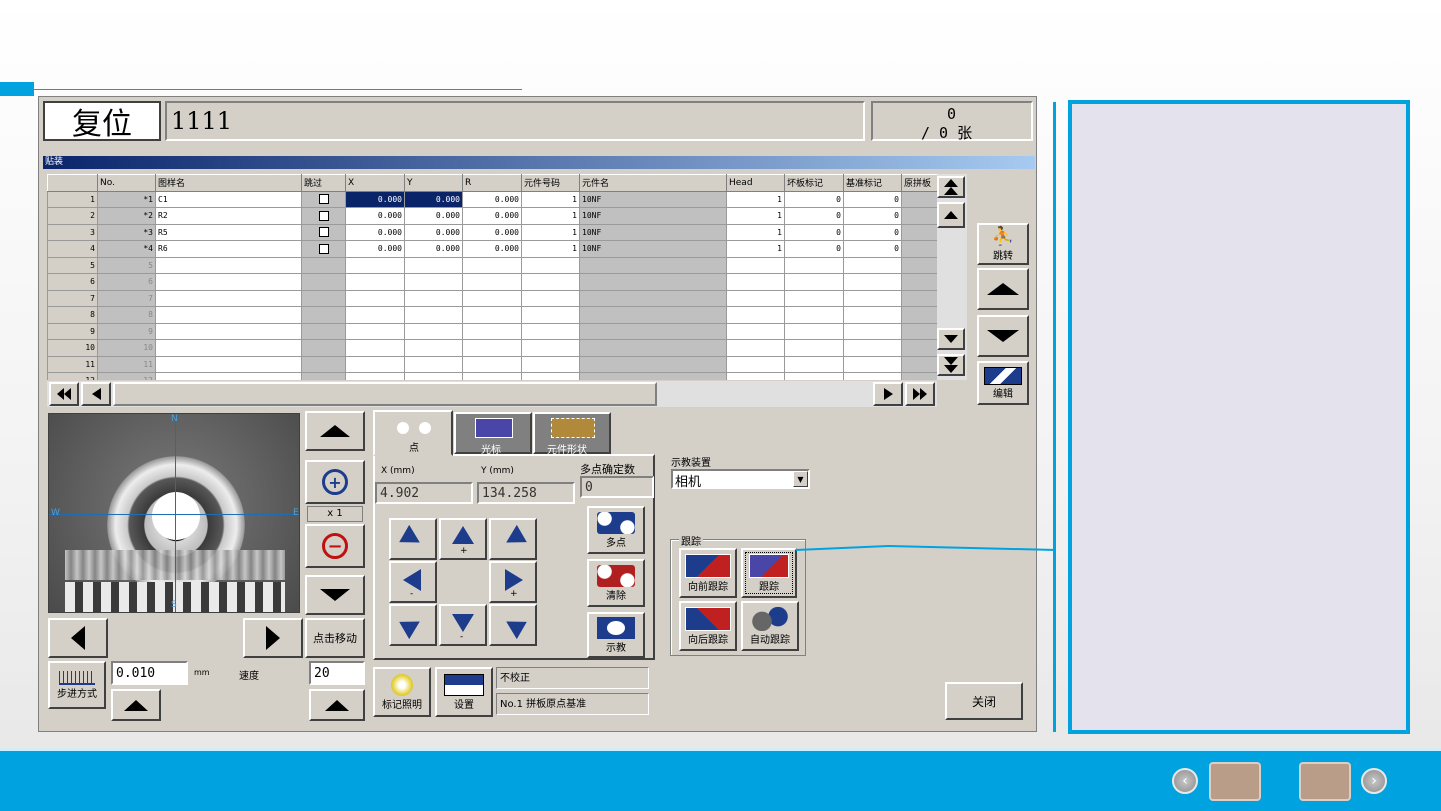  What do you see at coordinates (1185, 781) in the screenshot?
I see `prev-arrow-icon: ‹` at bounding box center [1185, 781].